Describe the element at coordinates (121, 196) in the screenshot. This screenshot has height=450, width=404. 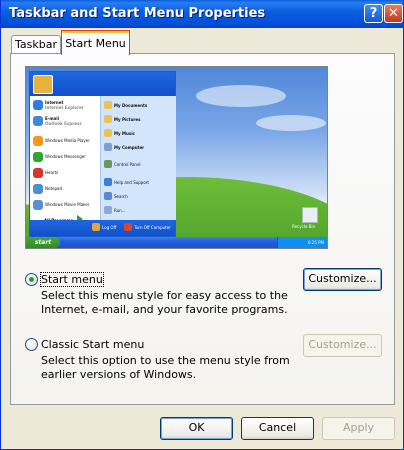
I see `preview-item-search: Search` at that location.